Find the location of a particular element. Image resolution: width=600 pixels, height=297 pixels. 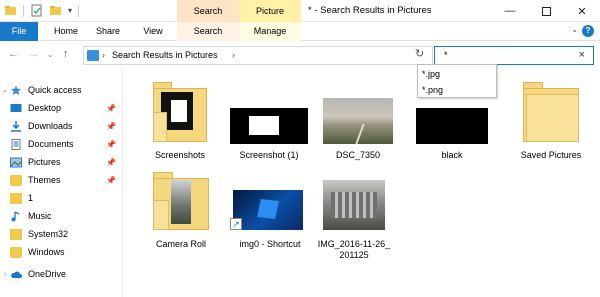

sidebar-item-onedrive: › OneDrive is located at coordinates (61, 274).